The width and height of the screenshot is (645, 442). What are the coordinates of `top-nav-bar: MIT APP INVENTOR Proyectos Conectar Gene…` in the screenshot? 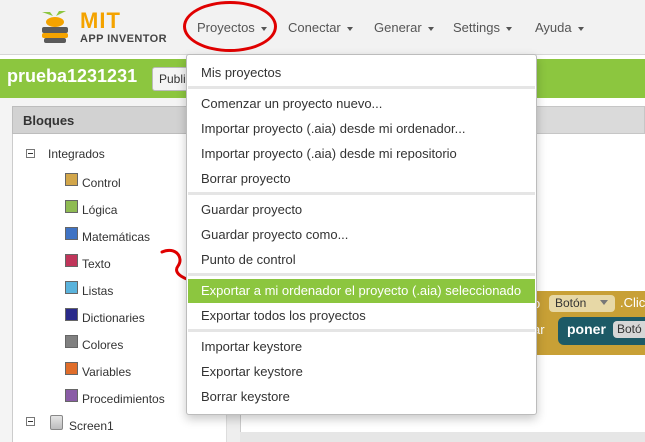 It's located at (322, 27).